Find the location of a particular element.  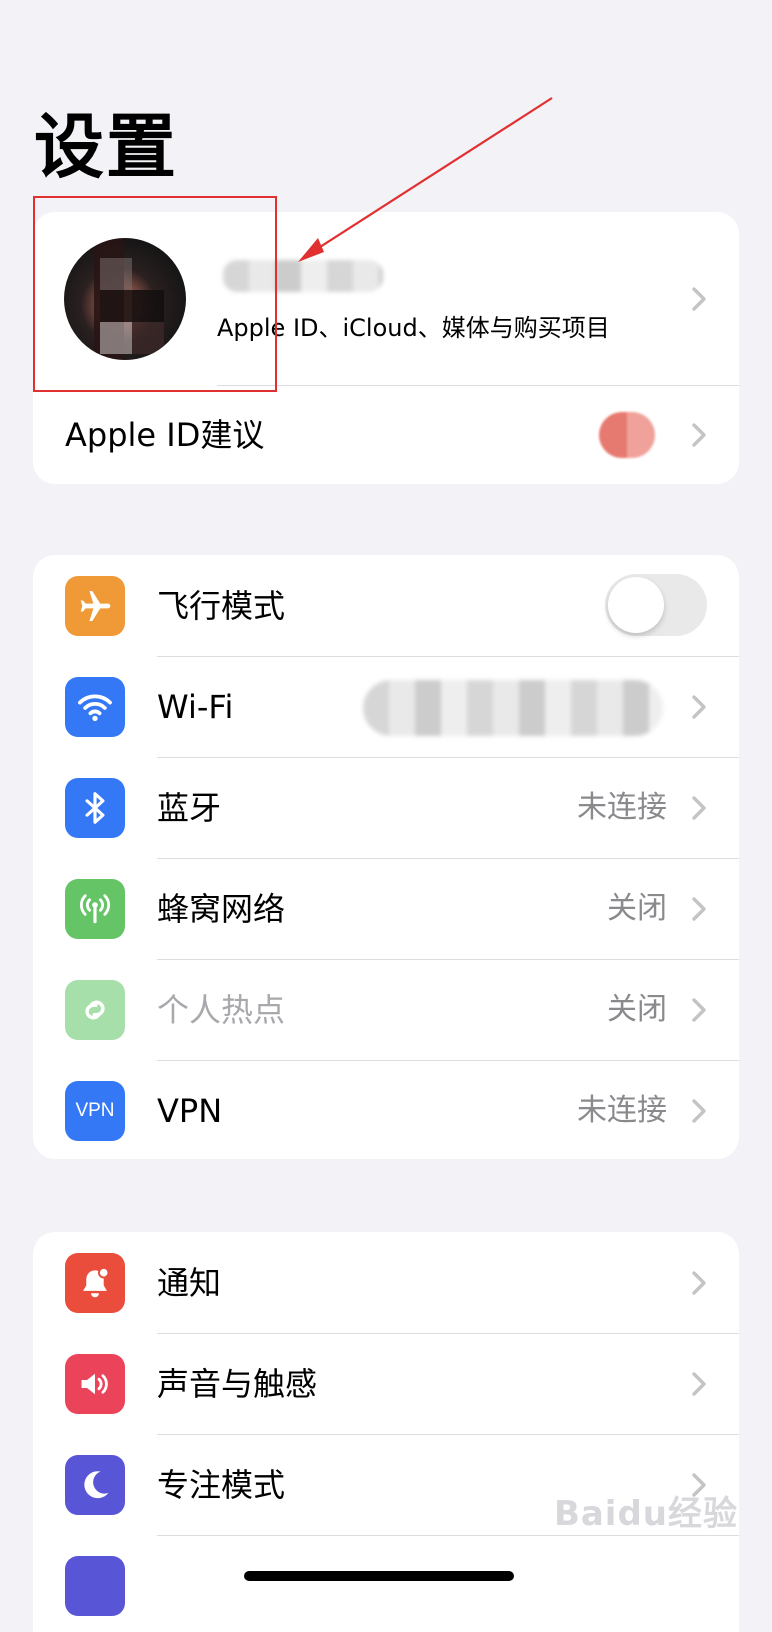

row-label: 飞行模式 is located at coordinates (221, 606).